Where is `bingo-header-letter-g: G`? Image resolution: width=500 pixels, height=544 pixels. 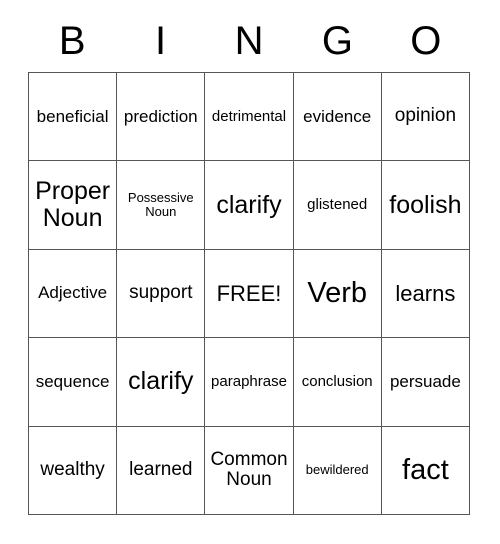
bingo-header-letter-g: G is located at coordinates (337, 41).